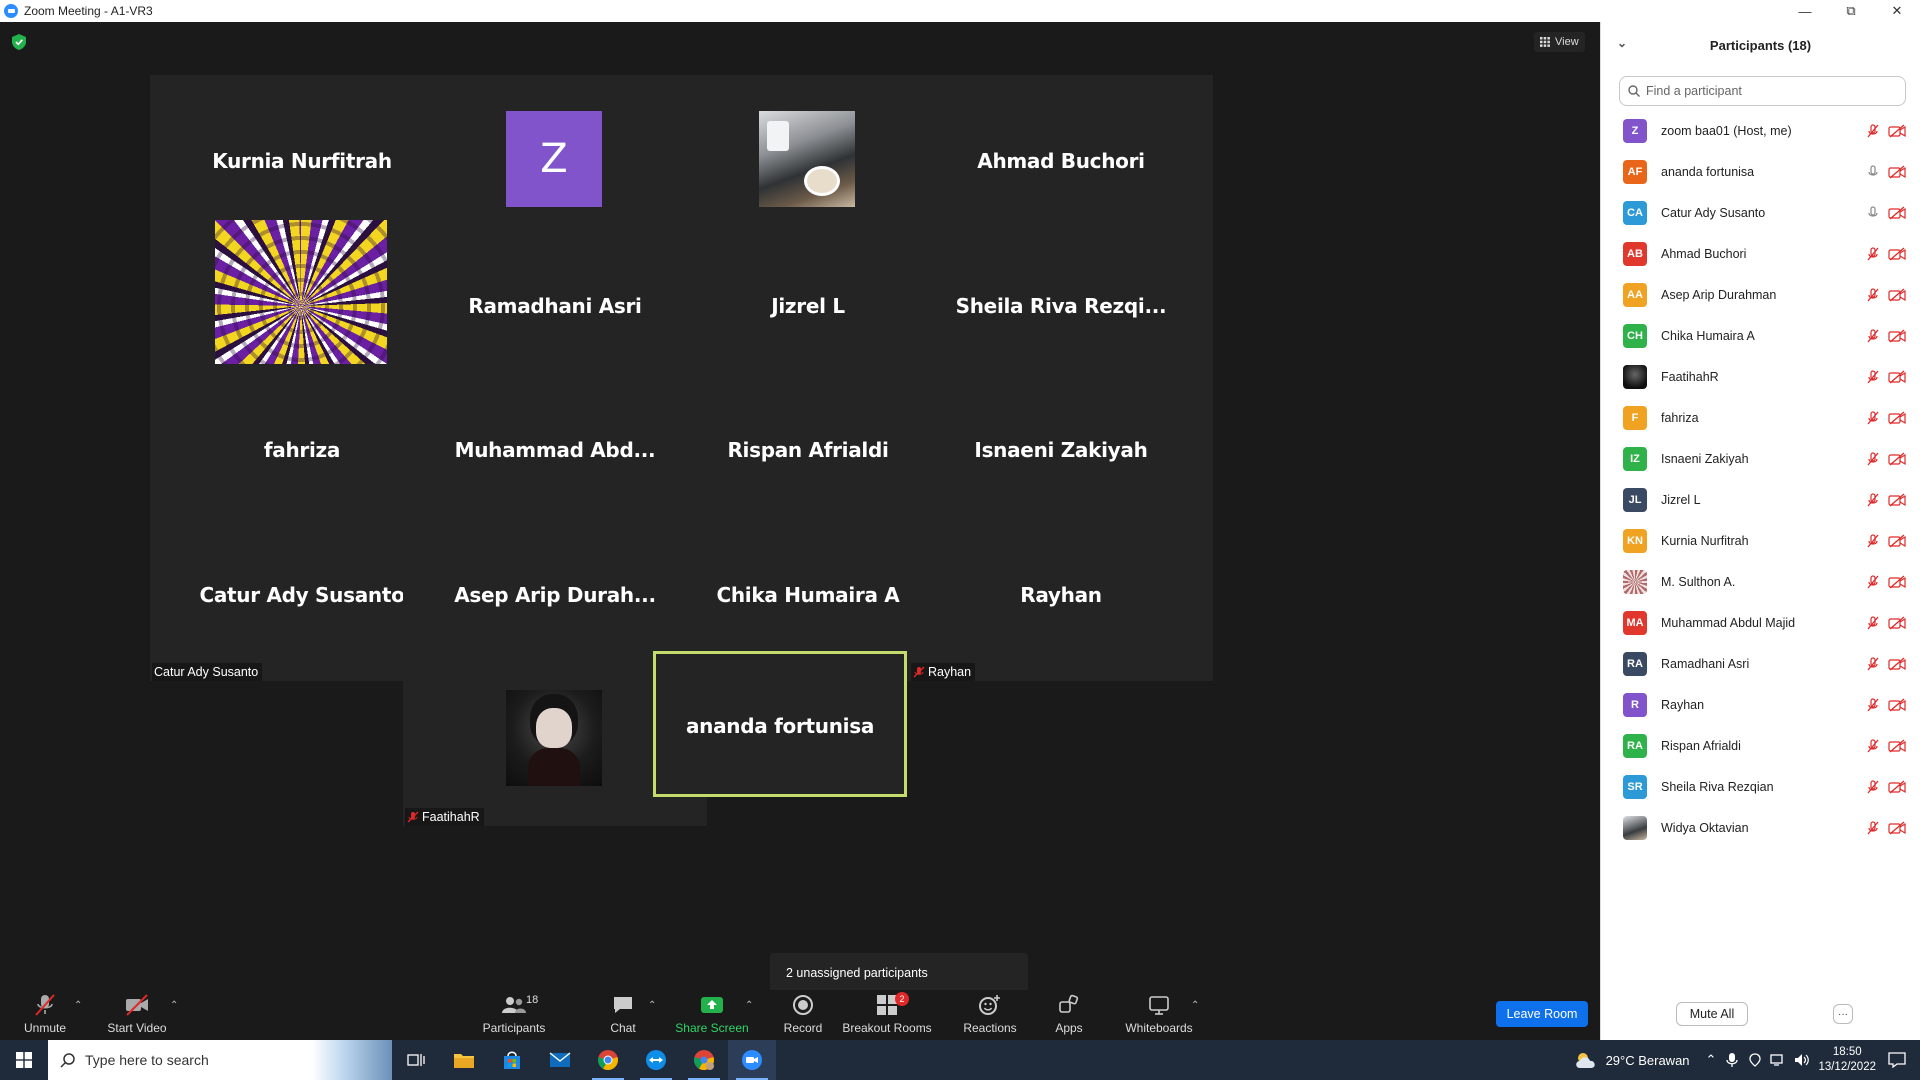 This screenshot has width=1920, height=1080. Describe the element at coordinates (24, 1060) in the screenshot. I see `windows-start-icon` at that location.